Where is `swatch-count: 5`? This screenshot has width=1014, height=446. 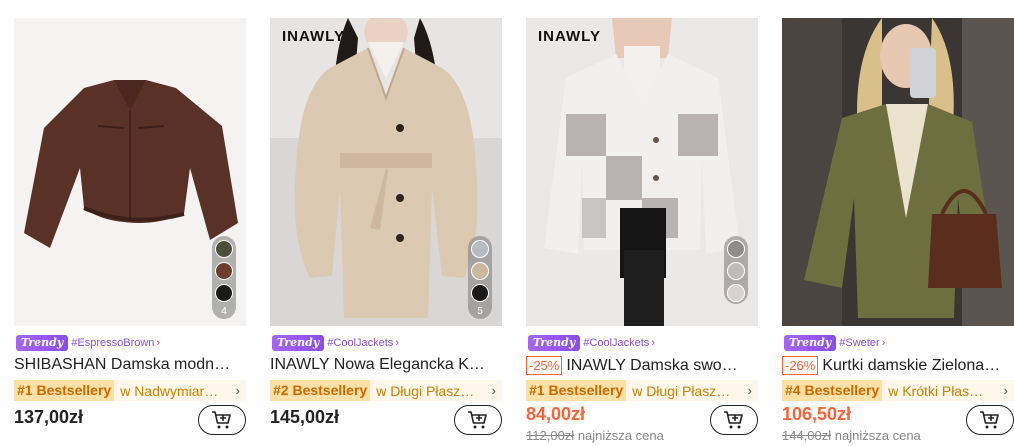
swatch-count: 5 is located at coordinates (480, 311).